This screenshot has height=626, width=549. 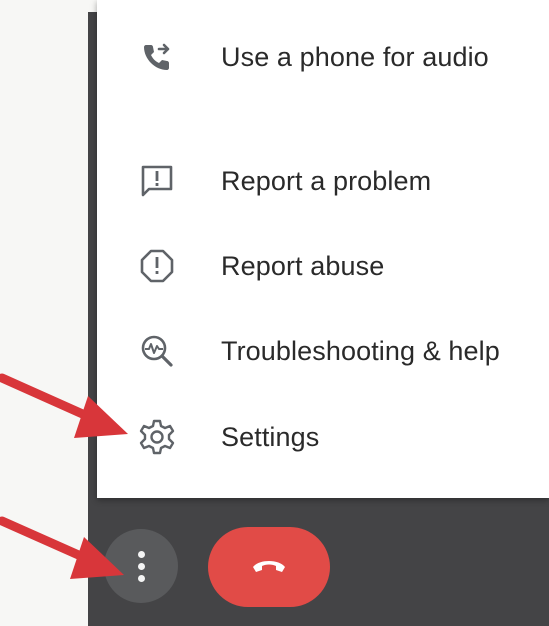 I want to click on more-vertical-icon, so click(x=141, y=566).